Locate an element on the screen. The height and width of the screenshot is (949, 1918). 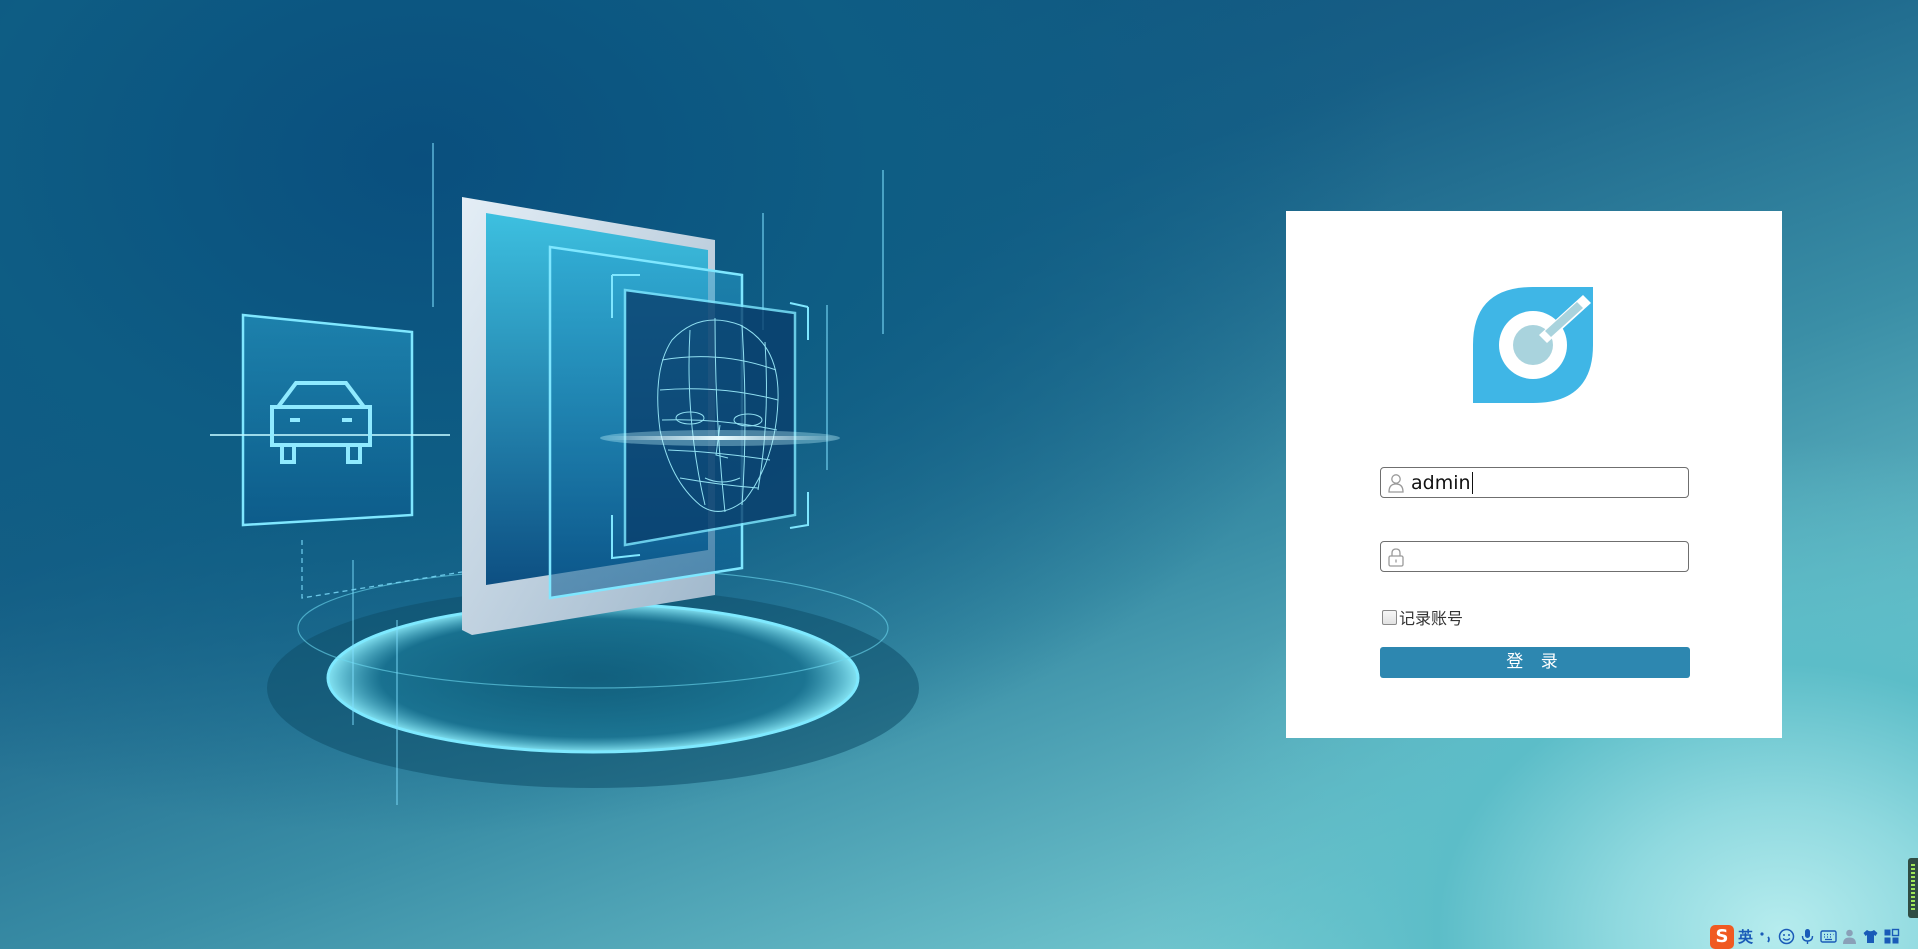
ime-logo-icon: S is located at coordinates (1722, 936).